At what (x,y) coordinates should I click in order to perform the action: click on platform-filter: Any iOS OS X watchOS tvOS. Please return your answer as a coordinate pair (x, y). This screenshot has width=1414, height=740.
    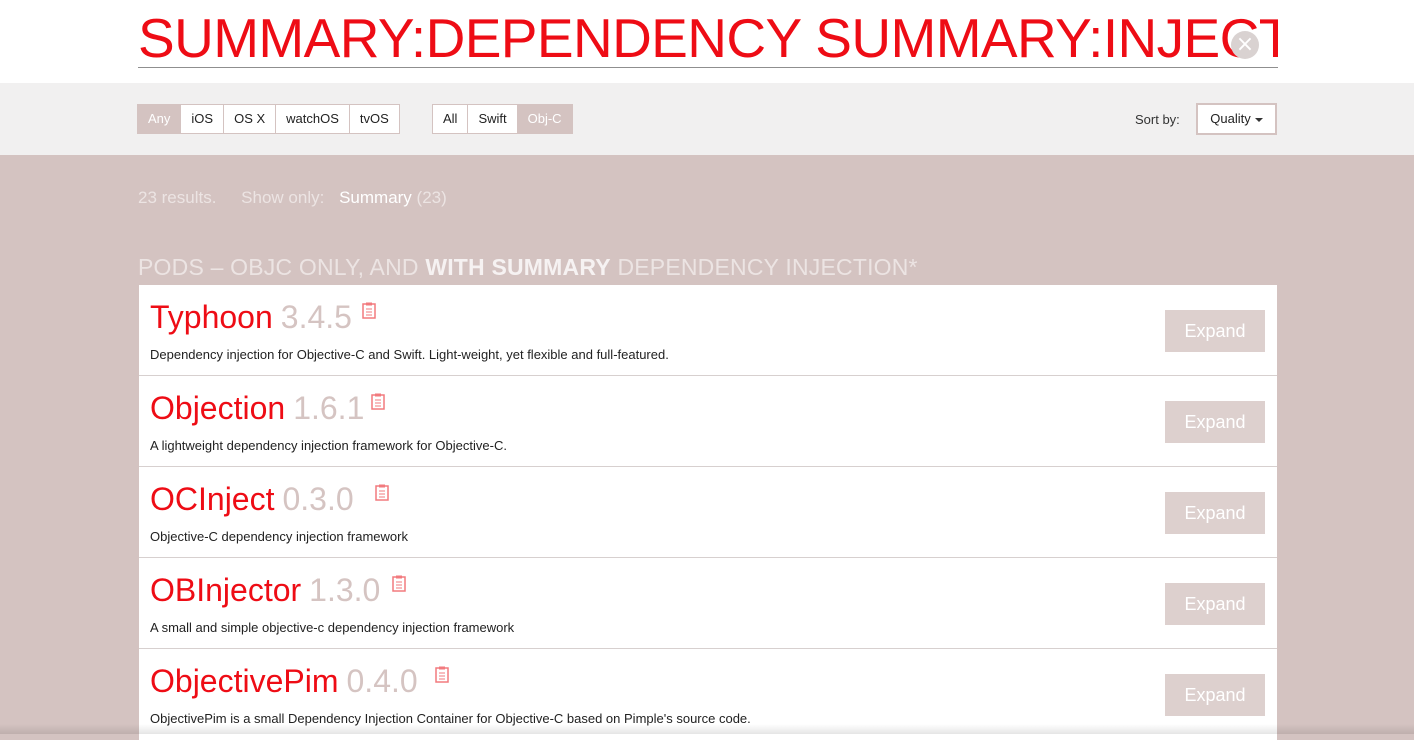
    Looking at the image, I should click on (268, 119).